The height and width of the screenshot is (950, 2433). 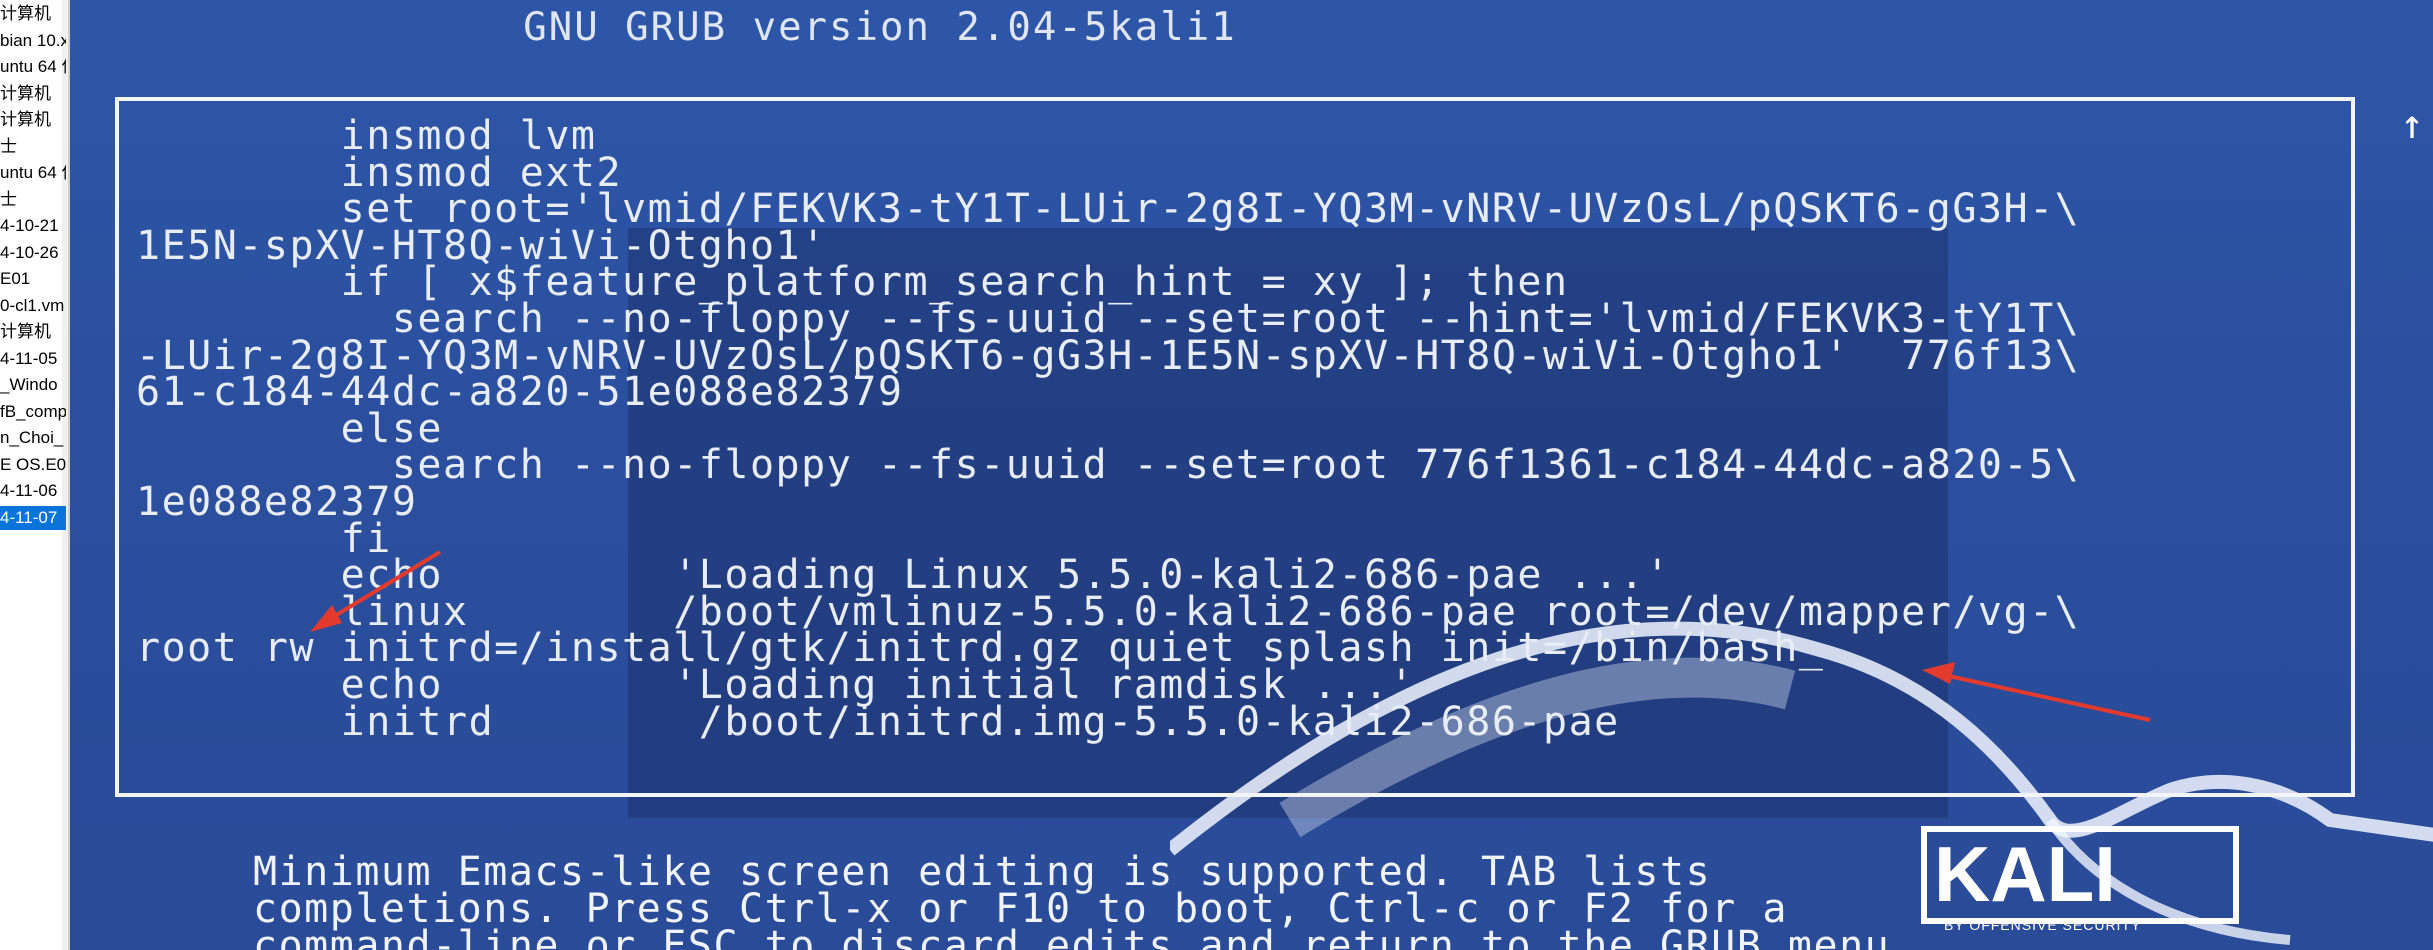 I want to click on file-list-item: fB_comp, so click(x=33, y=412).